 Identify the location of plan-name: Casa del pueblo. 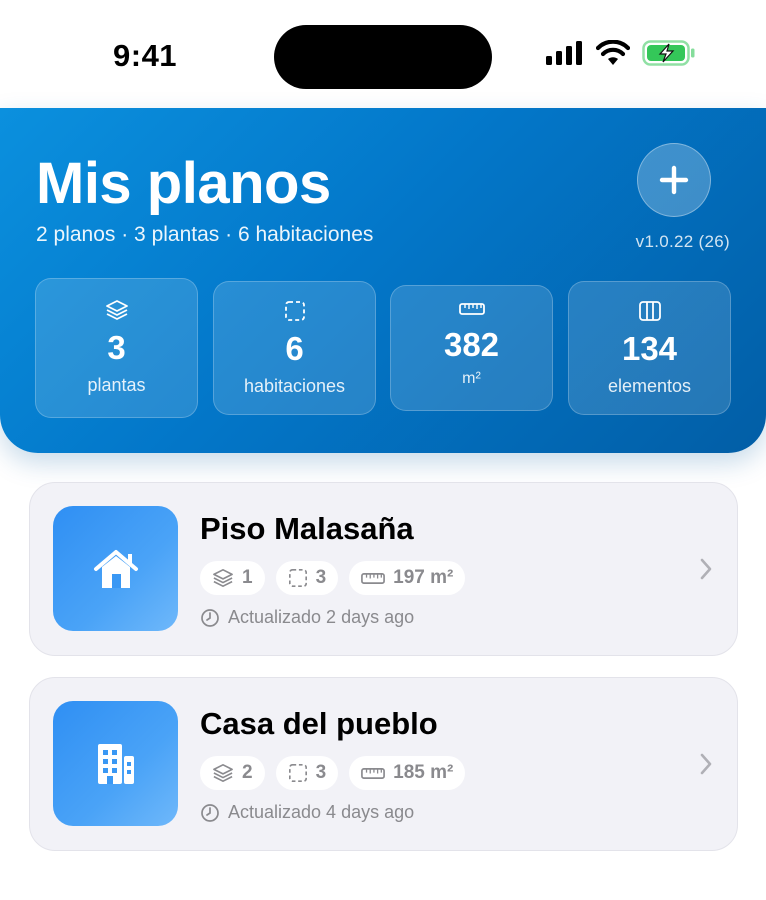
(319, 723).